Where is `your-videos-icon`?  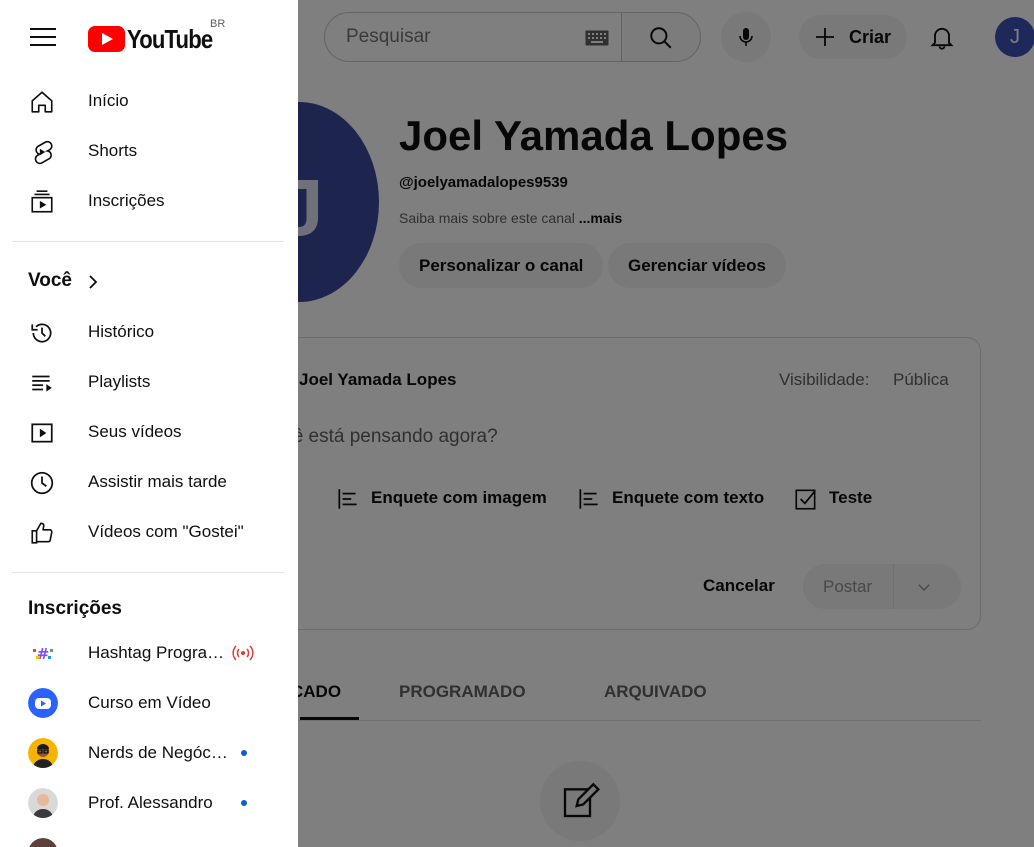
your-videos-icon is located at coordinates (42, 433).